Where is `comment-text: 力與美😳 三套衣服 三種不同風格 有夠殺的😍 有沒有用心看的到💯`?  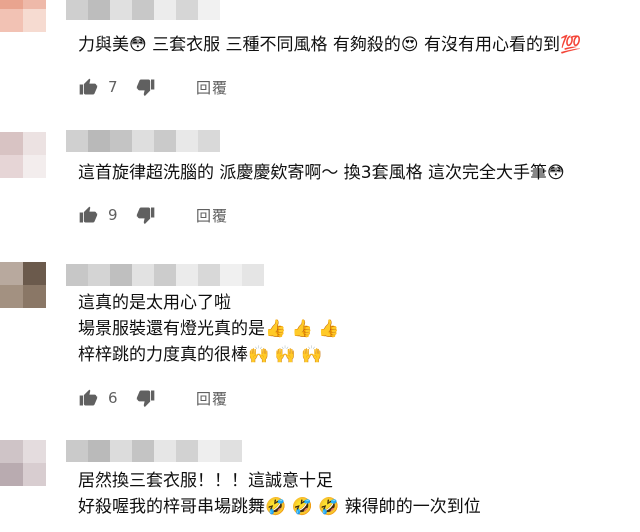
comment-text: 力與美😳 三套衣服 三種不同風格 有夠殺的😍 有沒有用心看的到💯 is located at coordinates (329, 45).